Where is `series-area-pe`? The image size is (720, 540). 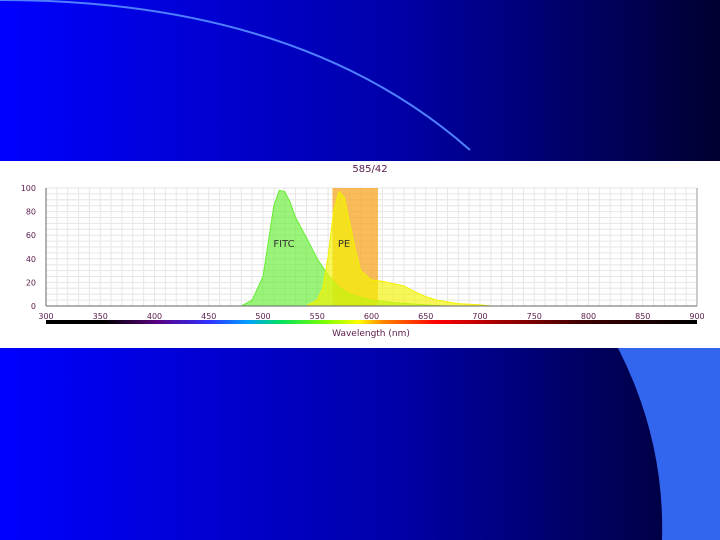
series-area-pe is located at coordinates (398, 248).